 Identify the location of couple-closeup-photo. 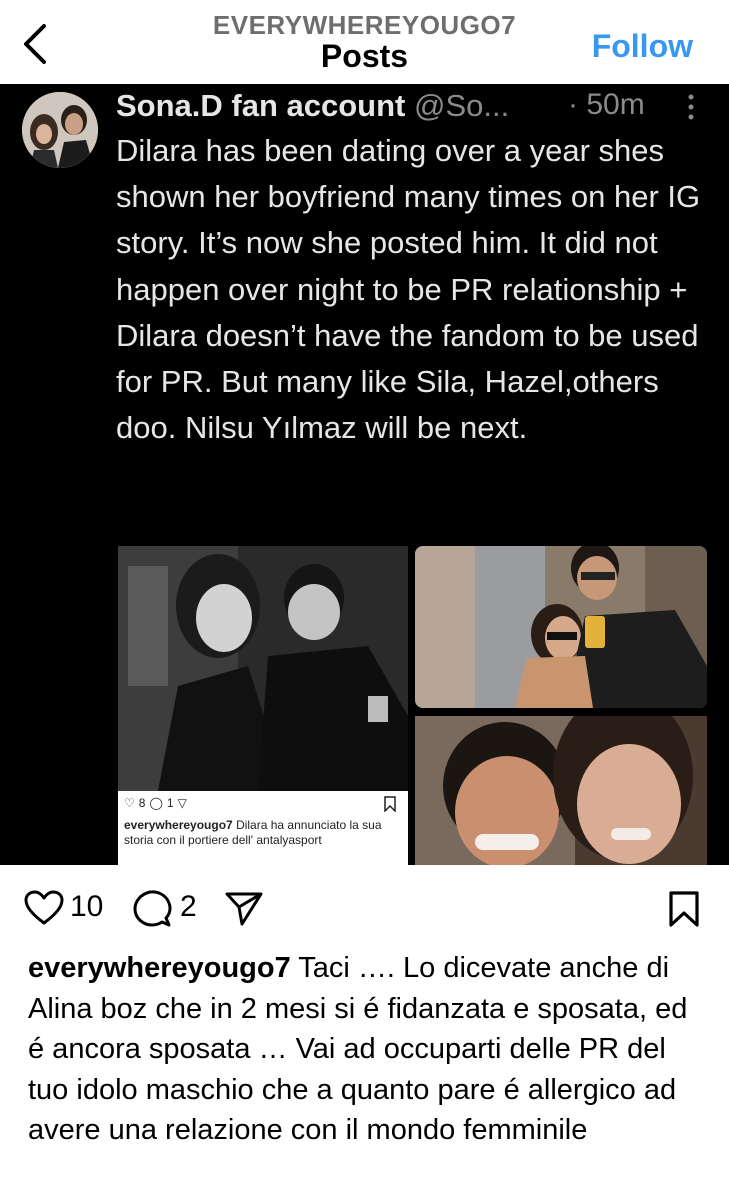
(561, 790).